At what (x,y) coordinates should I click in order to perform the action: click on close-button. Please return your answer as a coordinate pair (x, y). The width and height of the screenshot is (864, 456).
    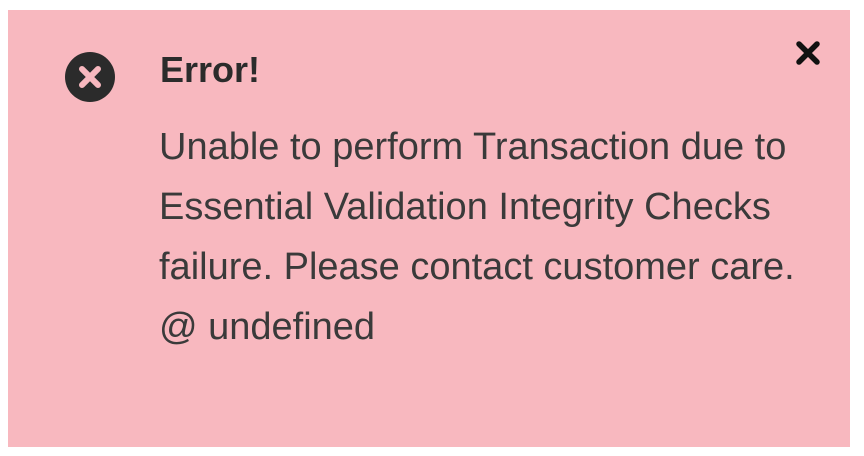
    Looking at the image, I should click on (808, 53).